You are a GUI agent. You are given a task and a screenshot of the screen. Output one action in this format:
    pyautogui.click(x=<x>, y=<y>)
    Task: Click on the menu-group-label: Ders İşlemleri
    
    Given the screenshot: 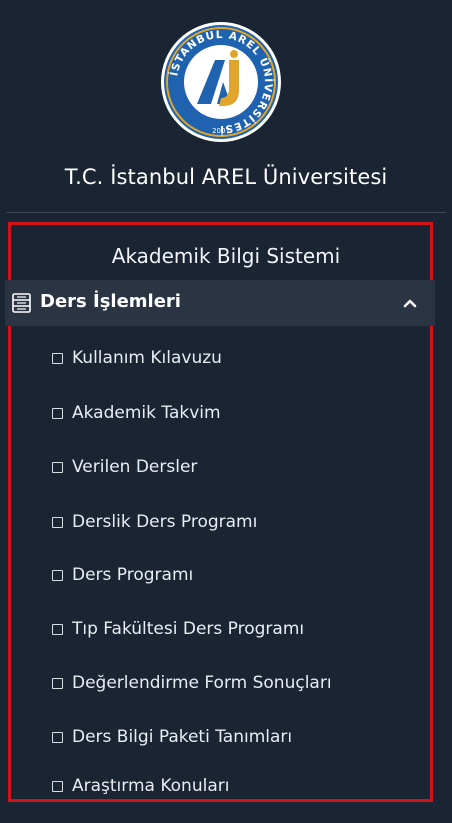 What is the action you would take?
    pyautogui.click(x=110, y=301)
    